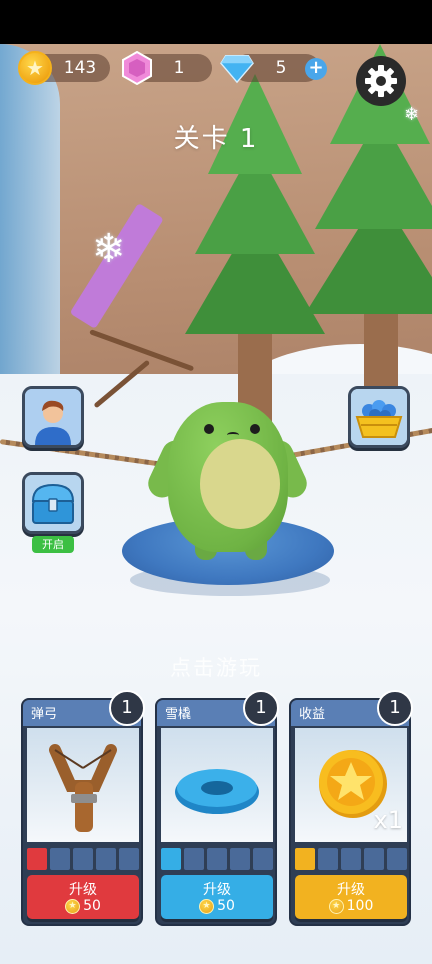  I want to click on frog-belly, so click(240, 484).